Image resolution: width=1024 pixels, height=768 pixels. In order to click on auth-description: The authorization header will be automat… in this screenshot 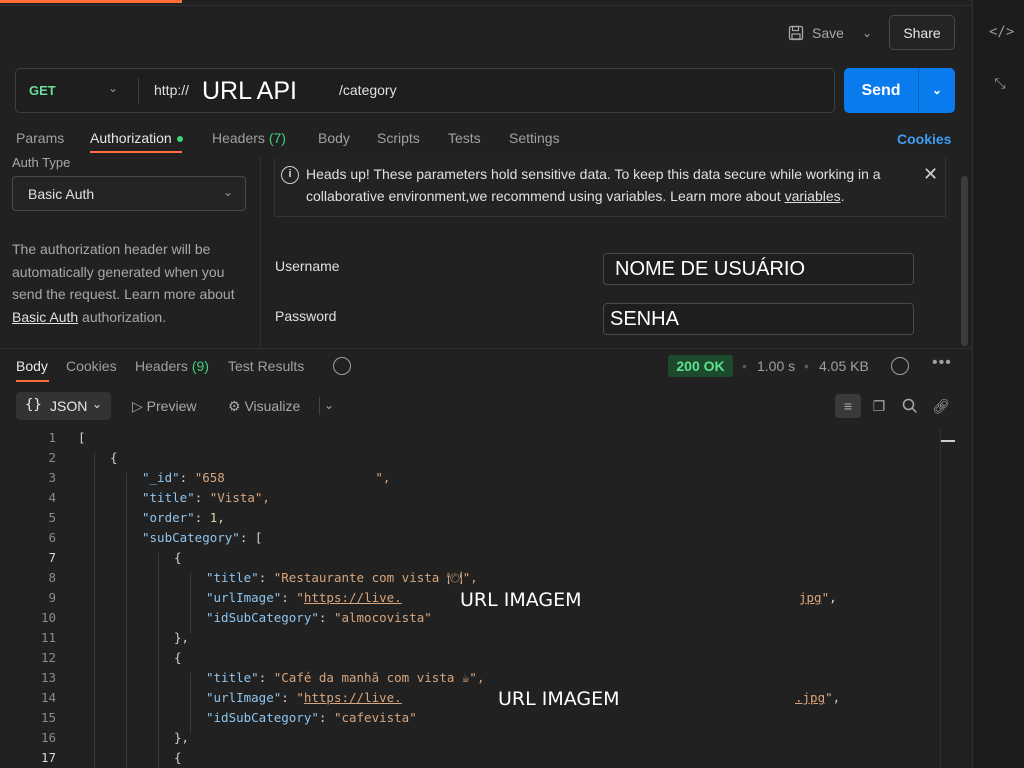, I will do `click(132, 283)`.